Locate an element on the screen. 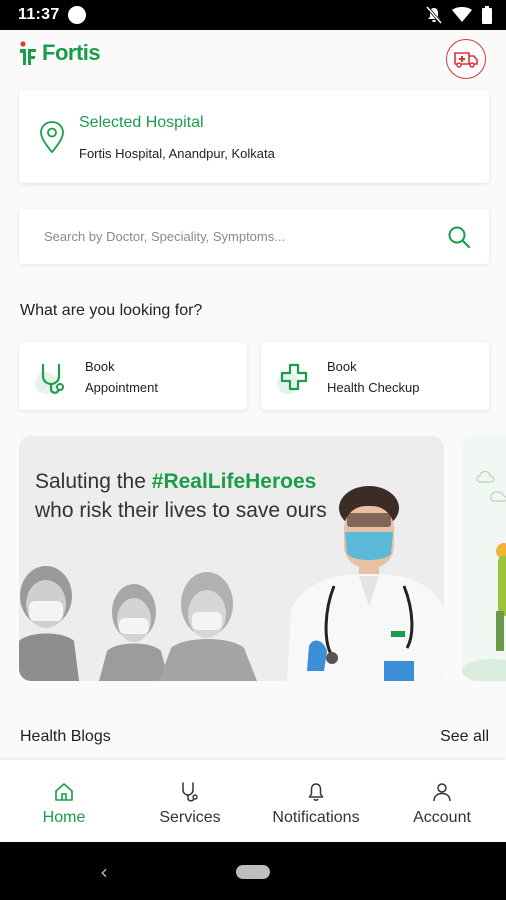 Image resolution: width=506 pixels, height=900 pixels. fortis-logo: Fortis is located at coordinates (59, 53).